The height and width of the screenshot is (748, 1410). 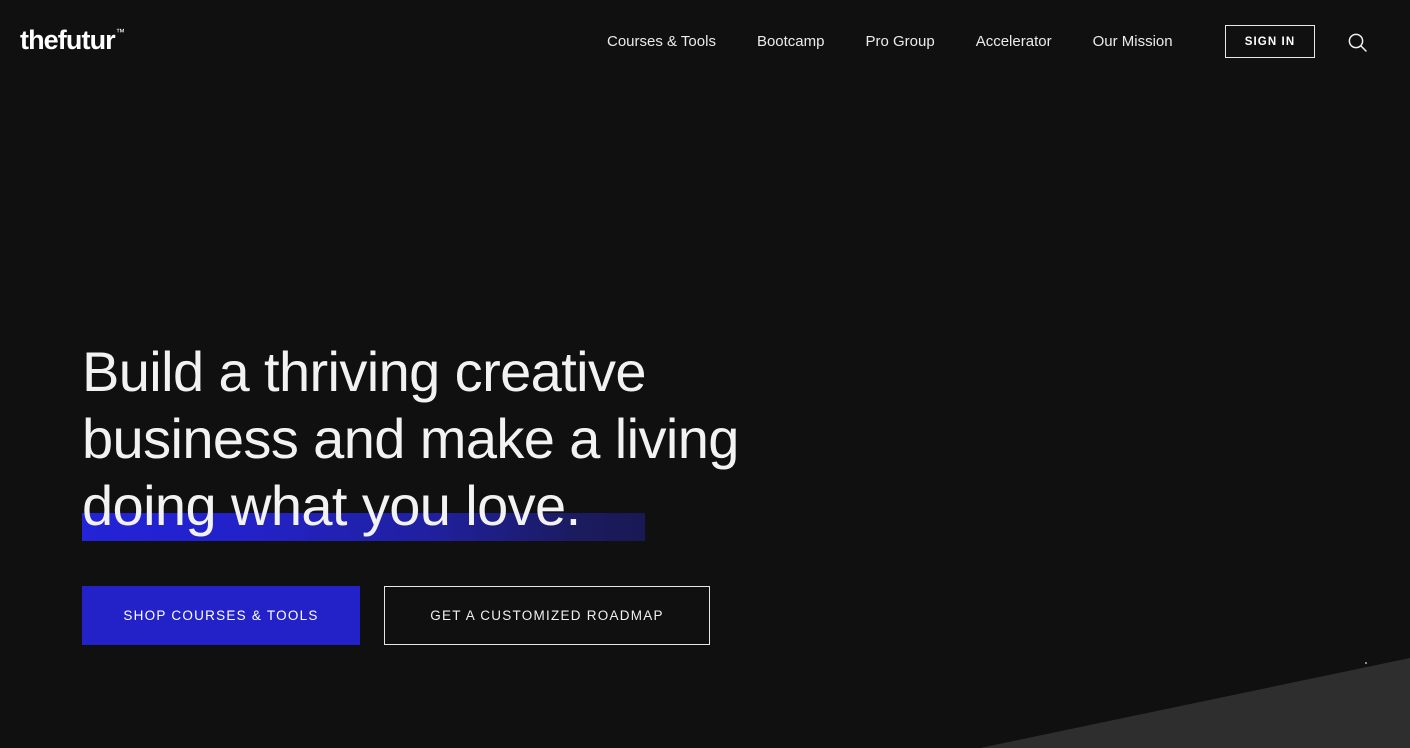 I want to click on nav-item-bootcamp: Bootcamp, so click(x=791, y=42).